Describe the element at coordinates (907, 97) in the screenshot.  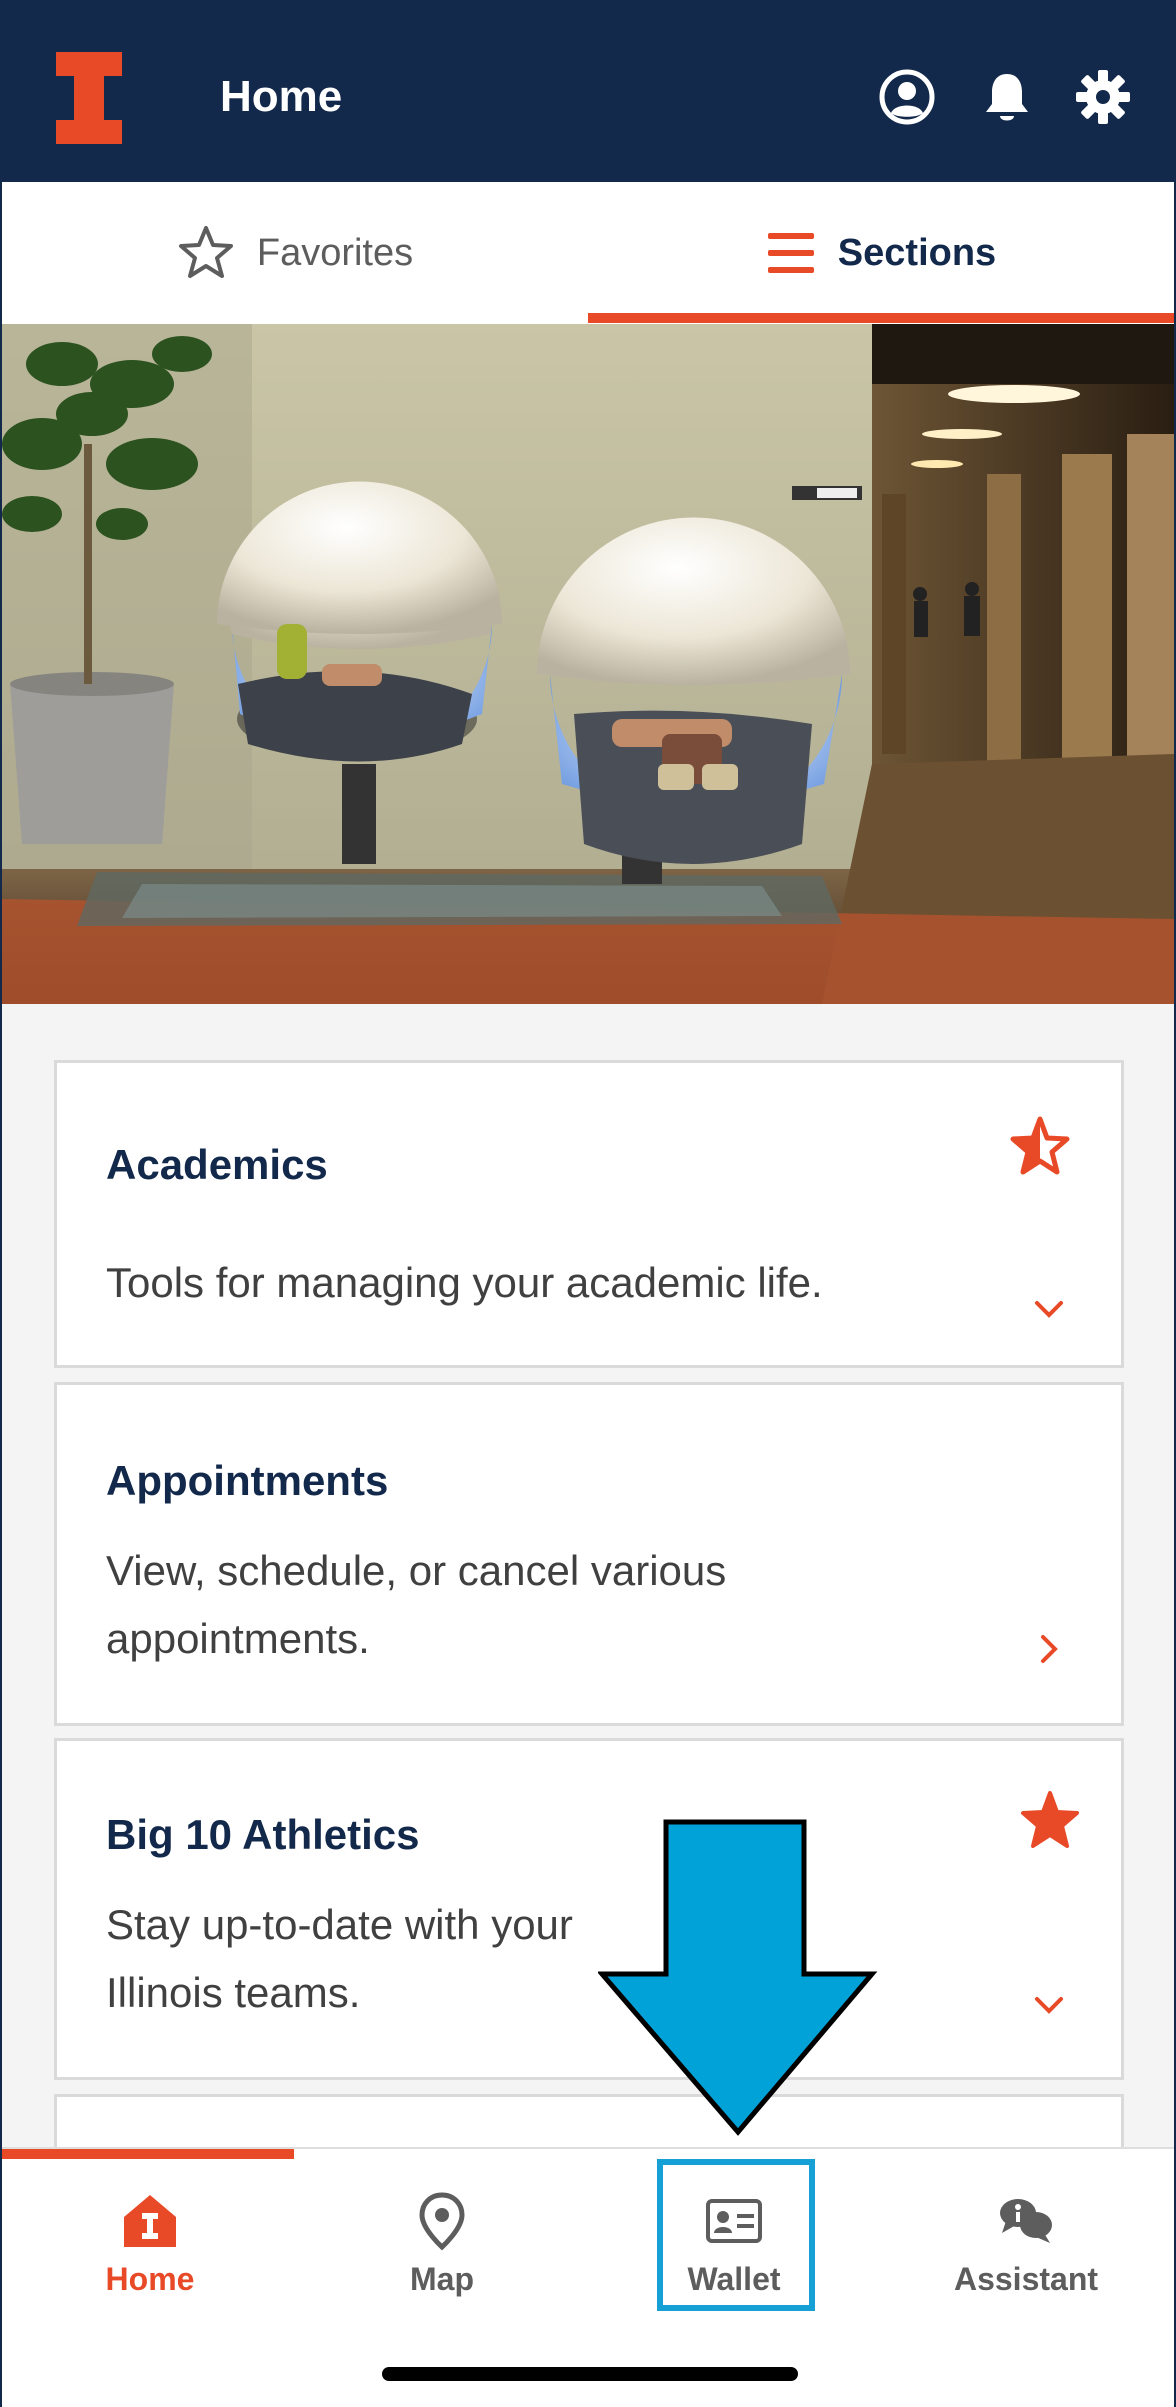
I see `profile-icon` at that location.